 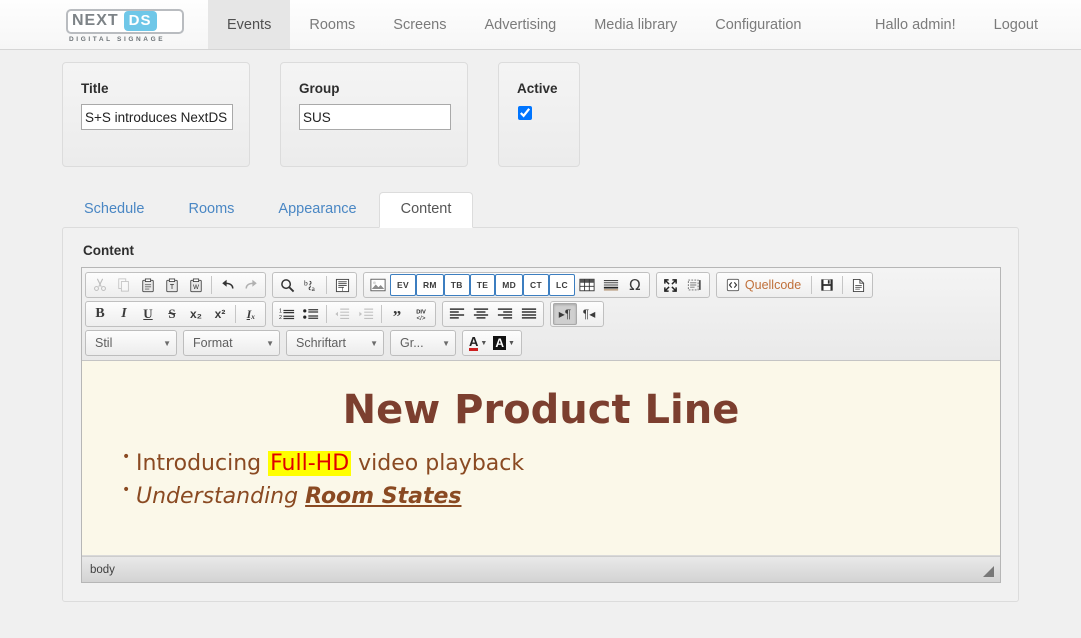 What do you see at coordinates (419, 24) in the screenshot?
I see `nav-item-screens: Screens` at bounding box center [419, 24].